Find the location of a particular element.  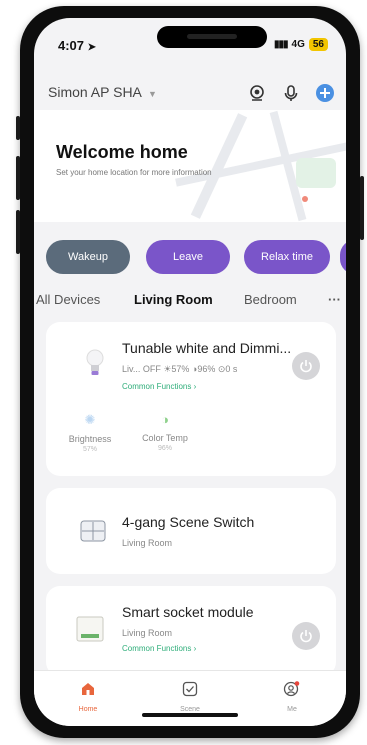

tabbar-me-label: Me is located at coordinates (292, 709).